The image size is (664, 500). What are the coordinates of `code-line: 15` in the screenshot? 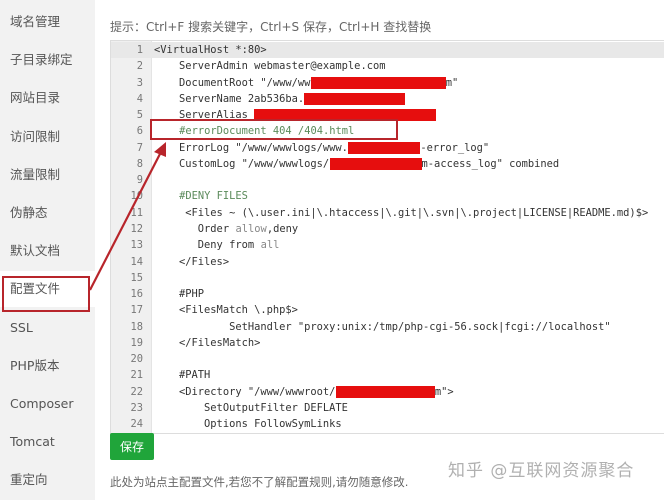 It's located at (387, 278).